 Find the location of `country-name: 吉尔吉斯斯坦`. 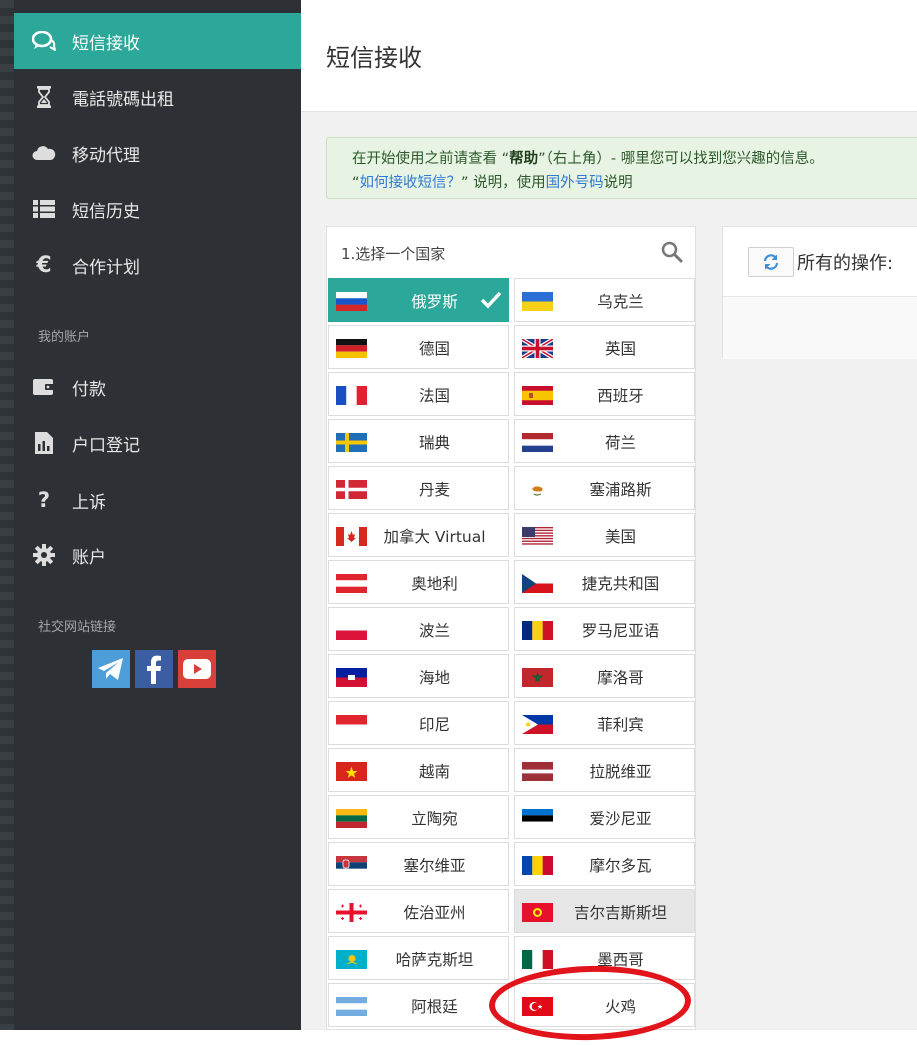

country-name: 吉尔吉斯斯坦 is located at coordinates (620, 913).